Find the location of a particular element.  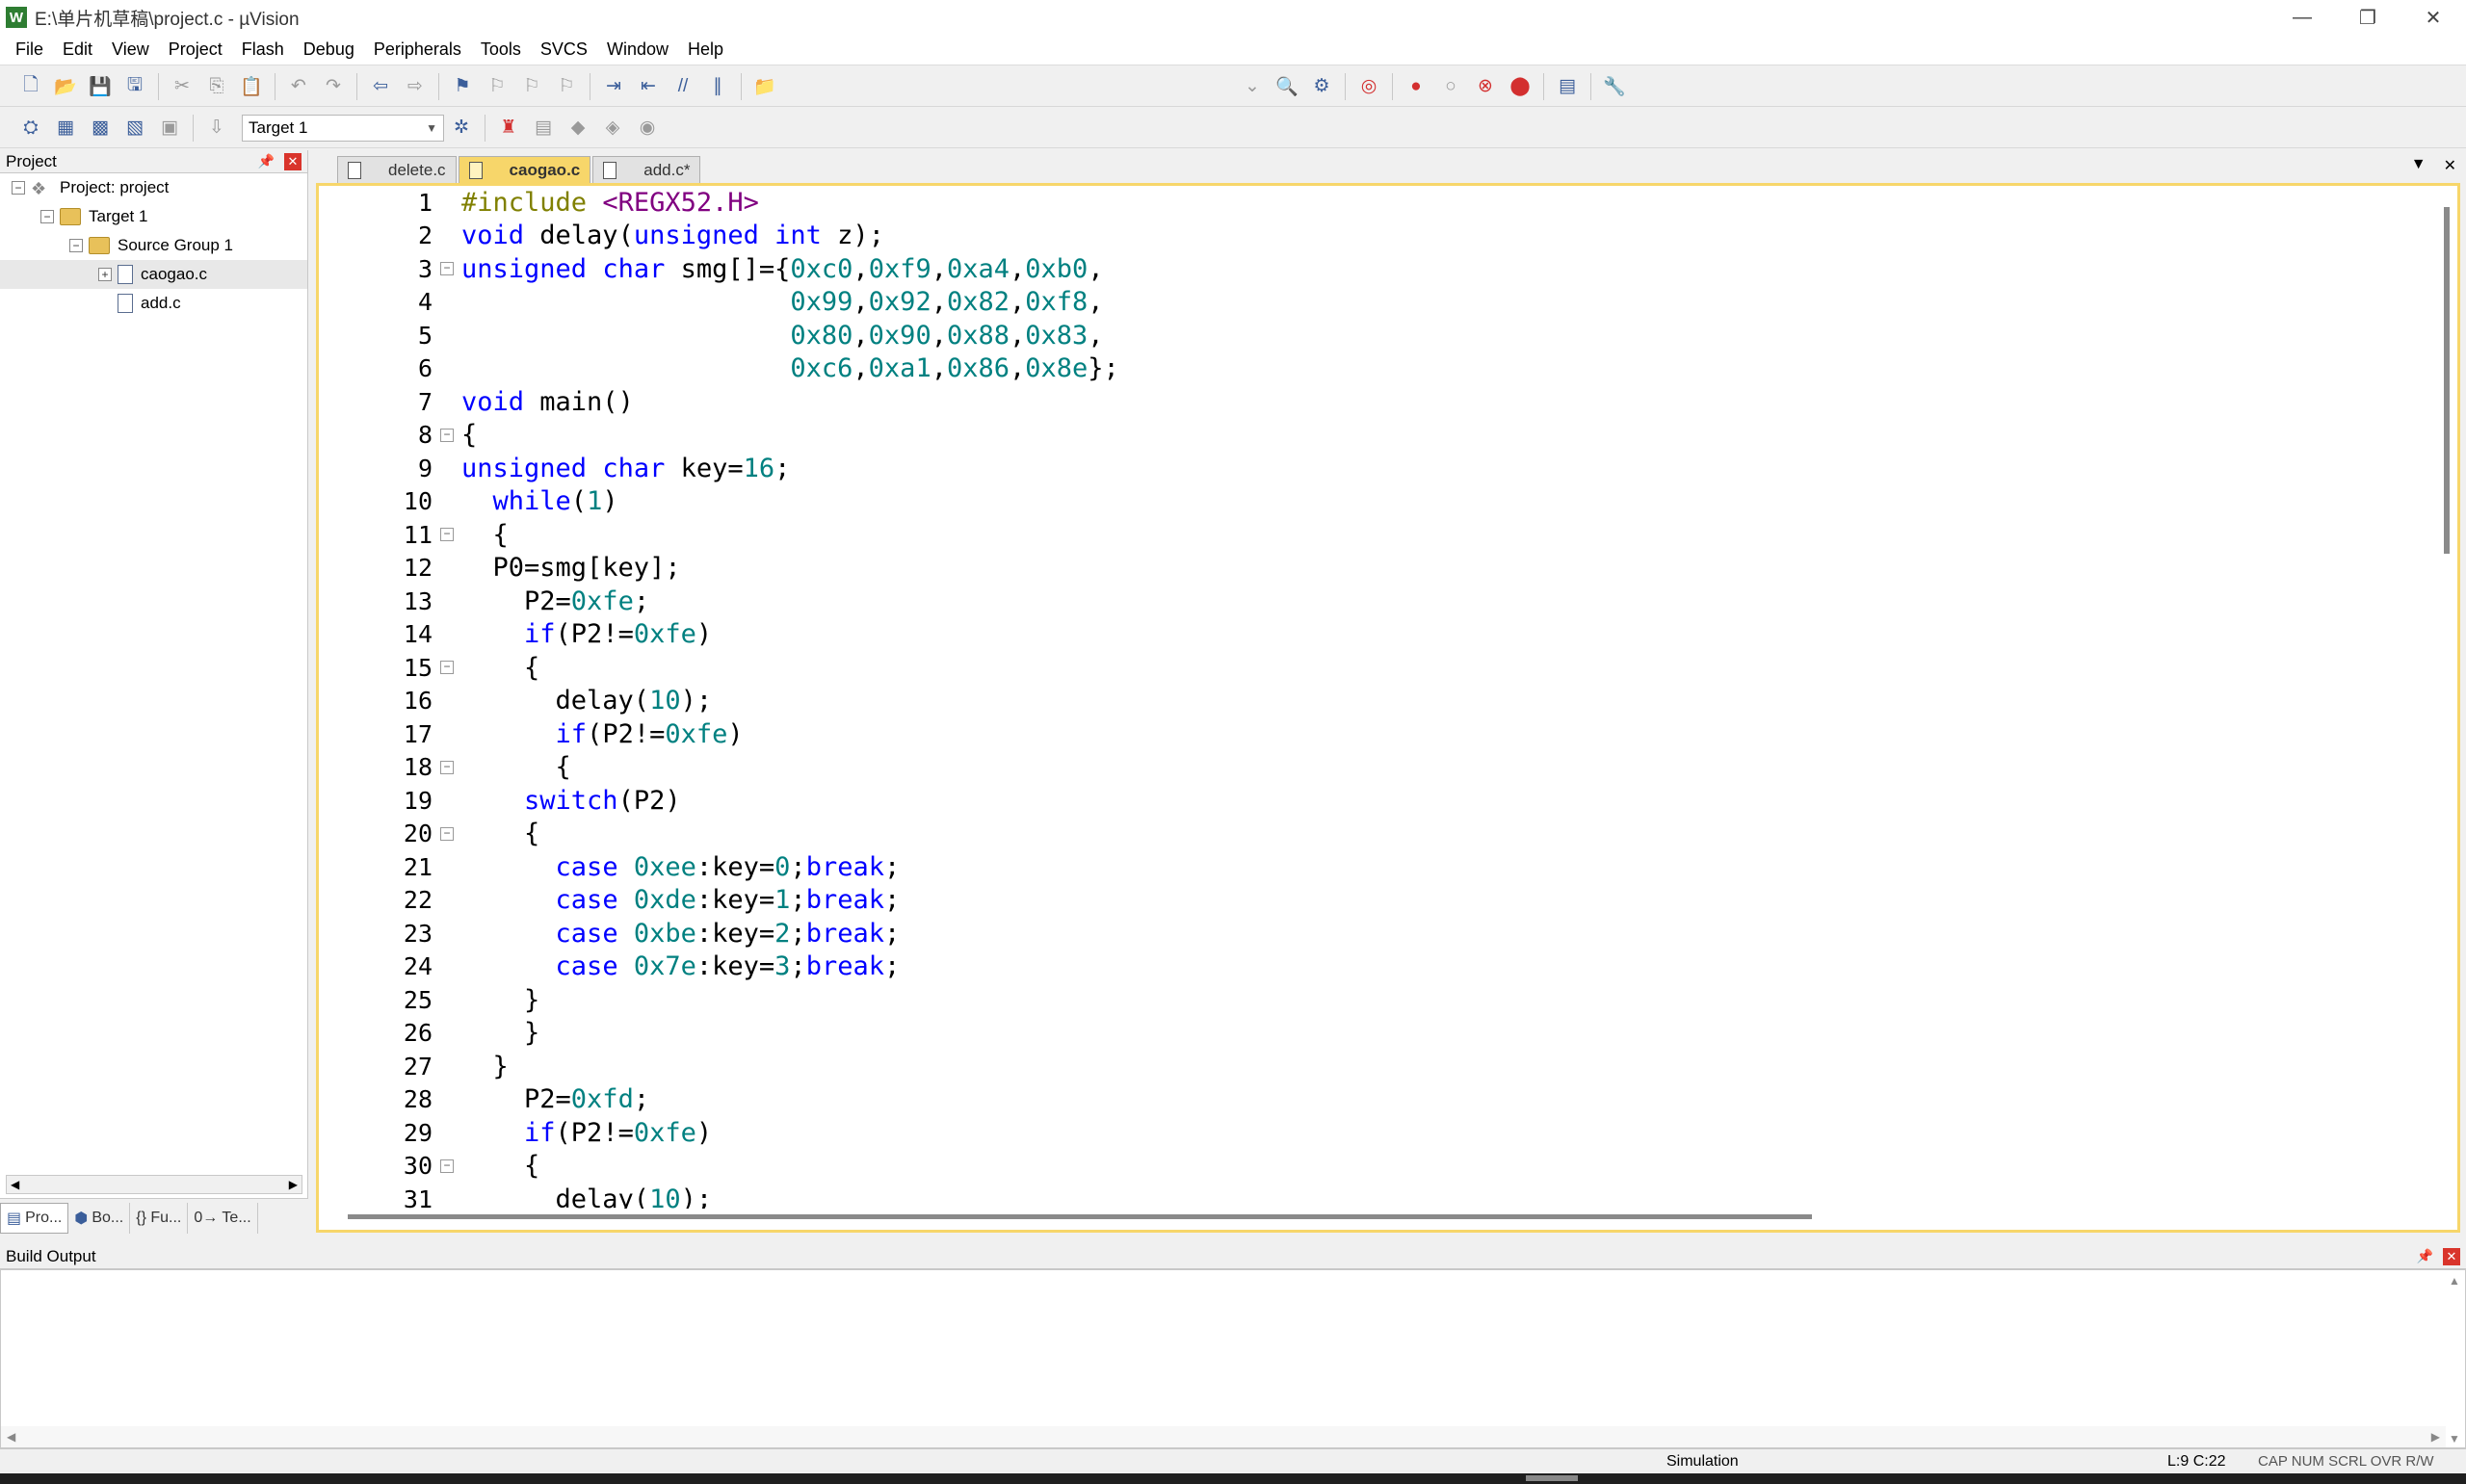

code-line: 31 delay(10); is located at coordinates (1378, 1196).